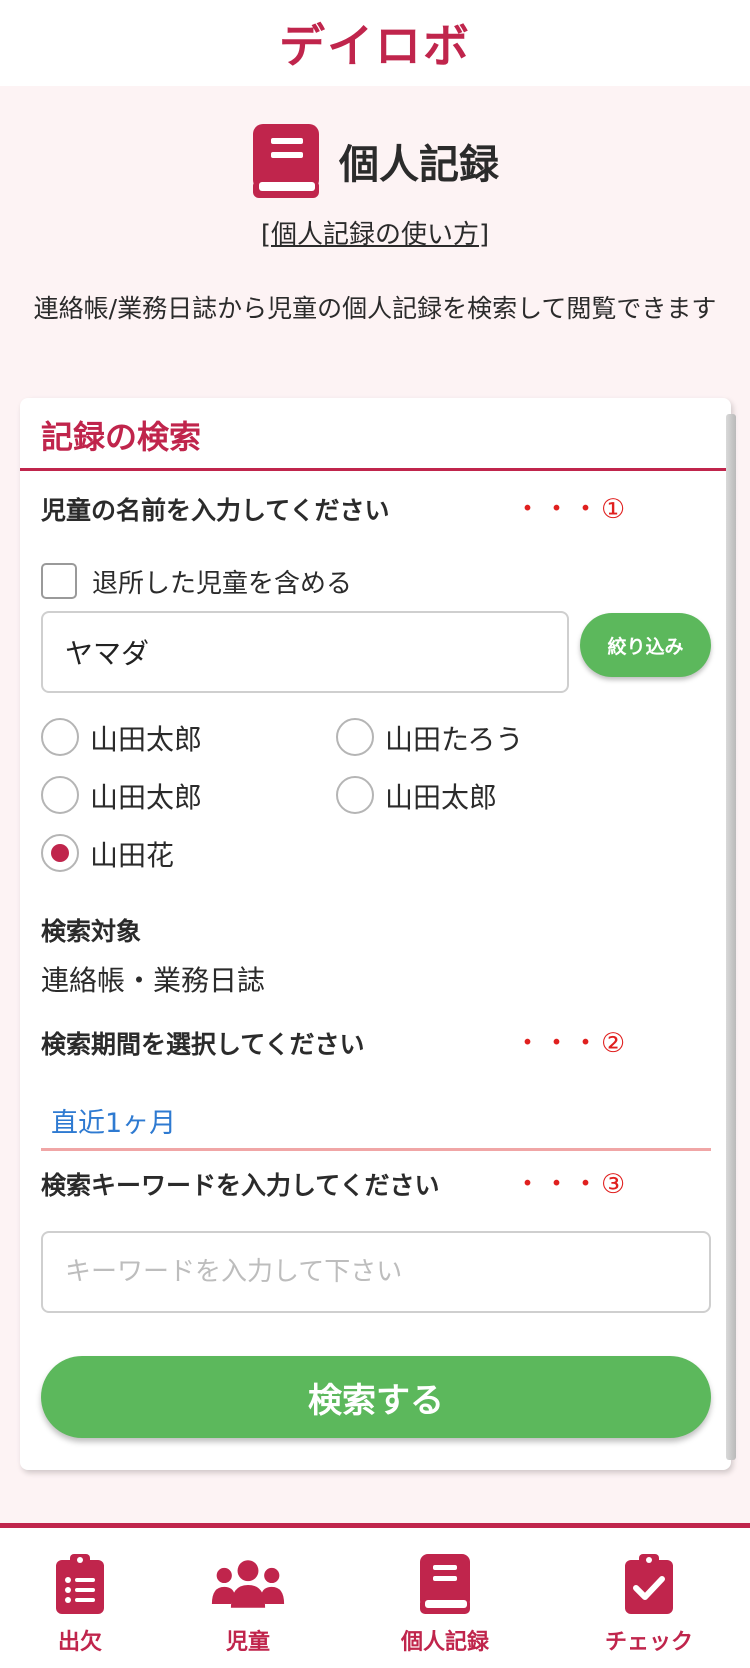  I want to click on nav-item-children: 児童, so click(248, 1598).